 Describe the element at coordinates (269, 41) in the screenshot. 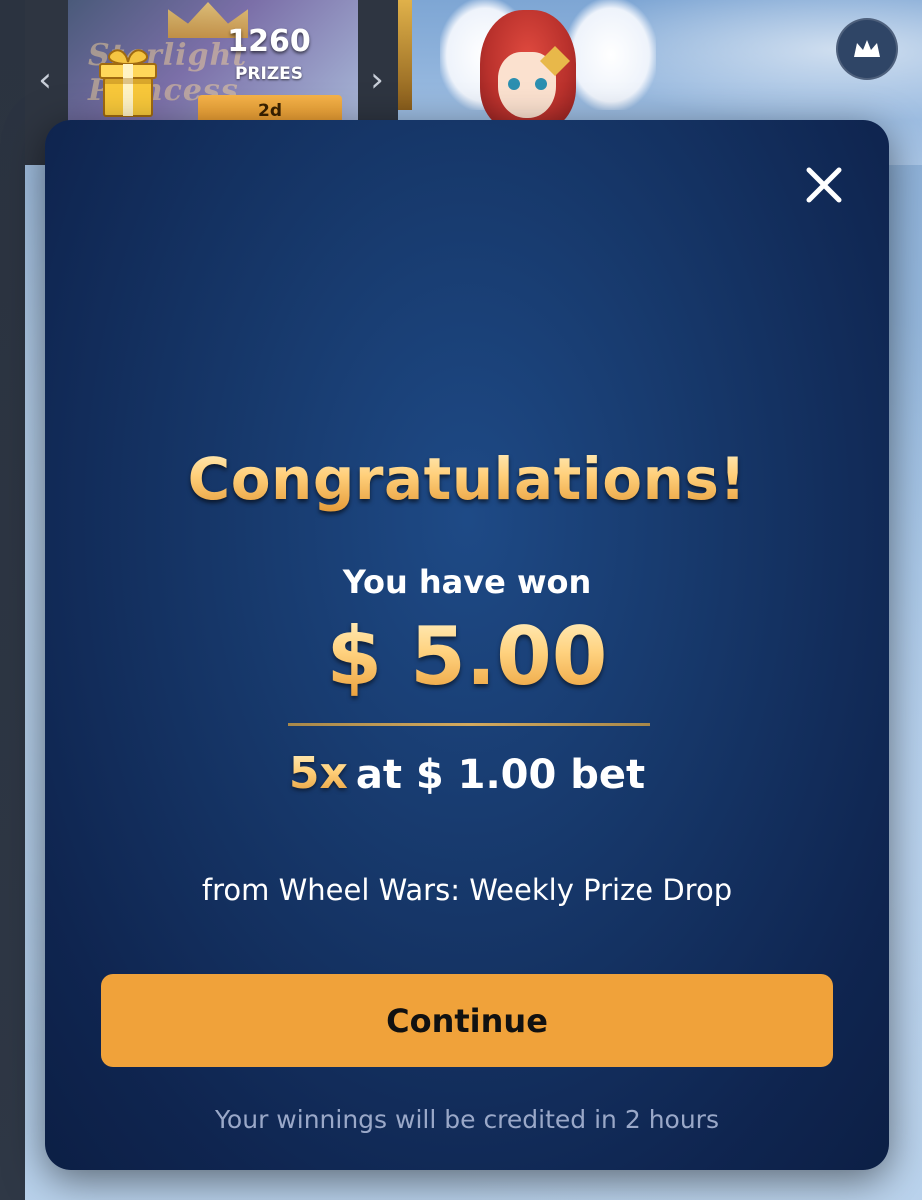

I see `prize-count: 1260` at that location.